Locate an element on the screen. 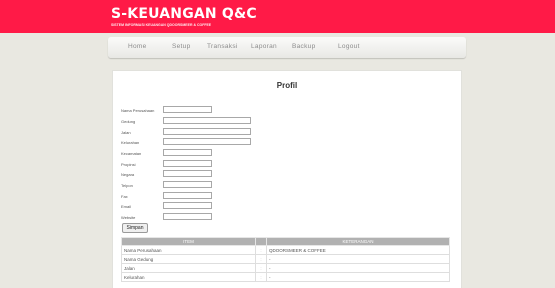 This screenshot has height=288, width=555. table-row: Nama Perusahaan : QDOORSMEER & COFFEE is located at coordinates (285, 250).